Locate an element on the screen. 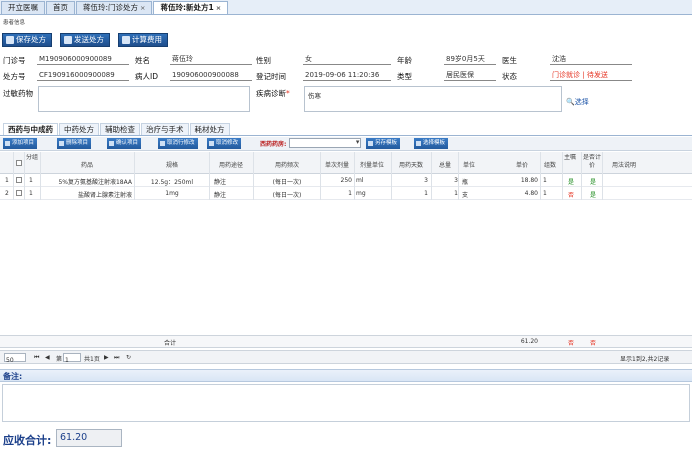 The height and width of the screenshot is (462, 692). confirm-item-button: 确认项目 is located at coordinates (124, 143).